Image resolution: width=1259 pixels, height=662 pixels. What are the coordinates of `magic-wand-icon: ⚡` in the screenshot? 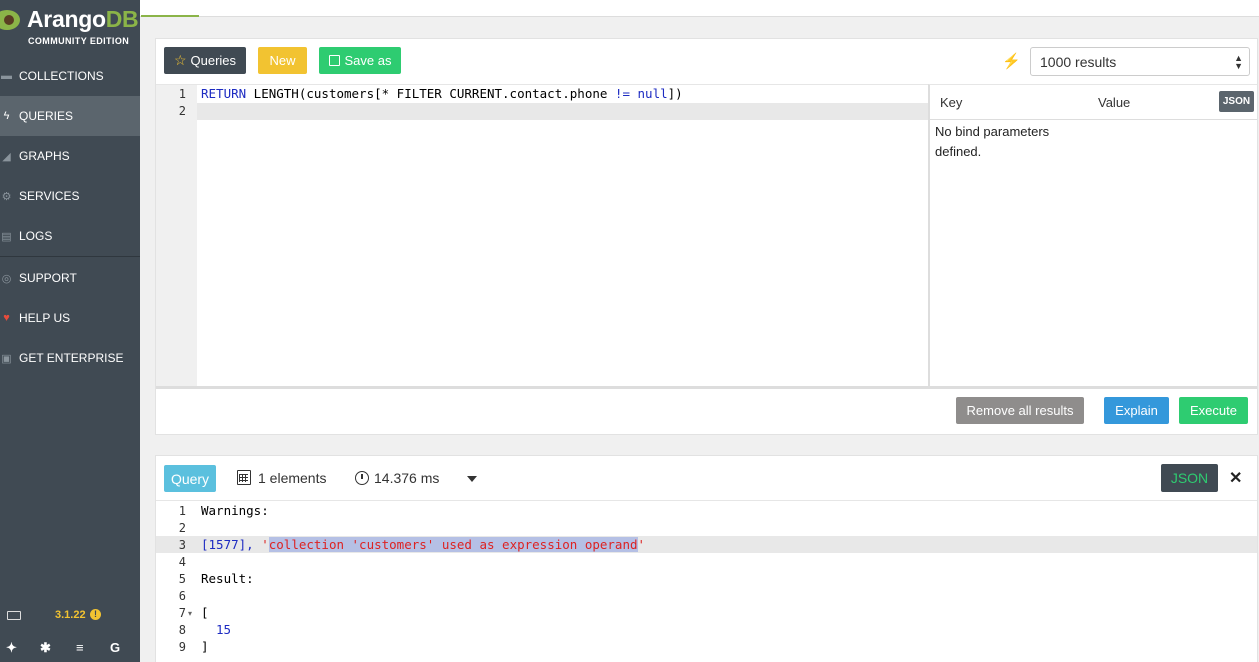 It's located at (1011, 61).